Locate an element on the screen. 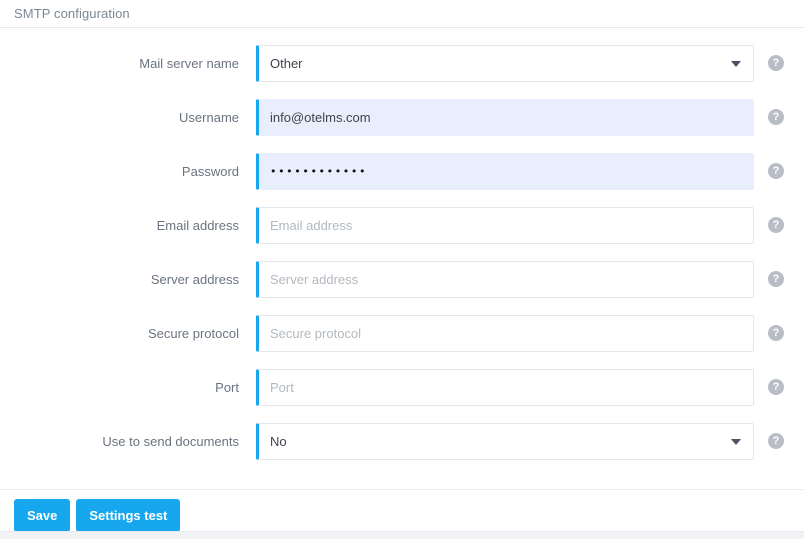 The image size is (804, 539). field-value: info@otelms.com is located at coordinates (320, 117).